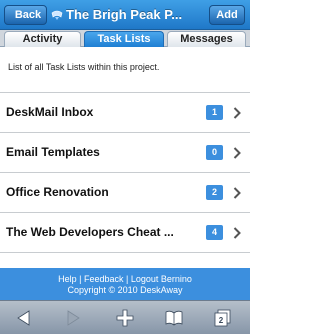  I want to click on add-button: Add, so click(227, 15).